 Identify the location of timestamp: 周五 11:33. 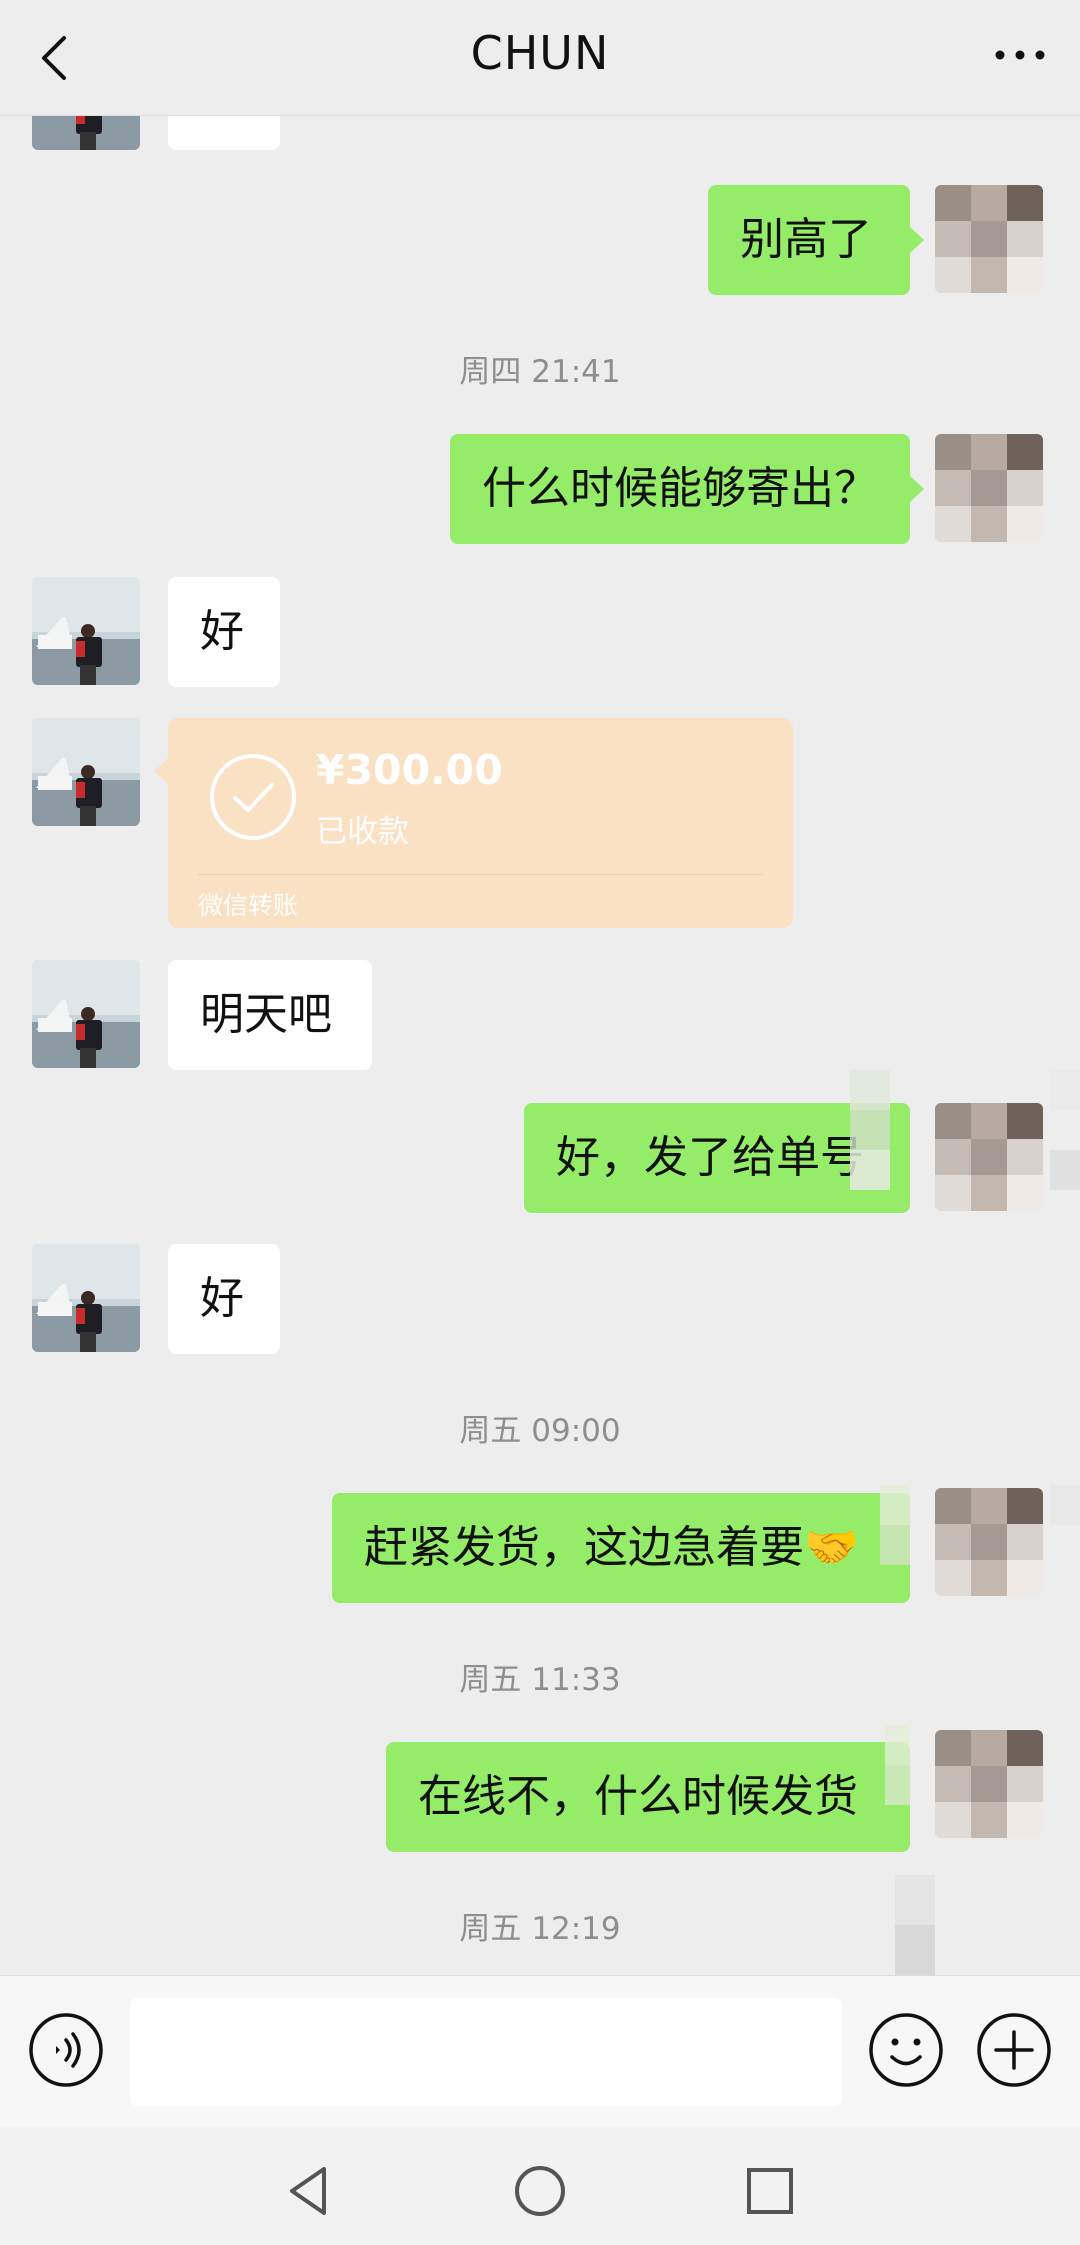
(540, 1680).